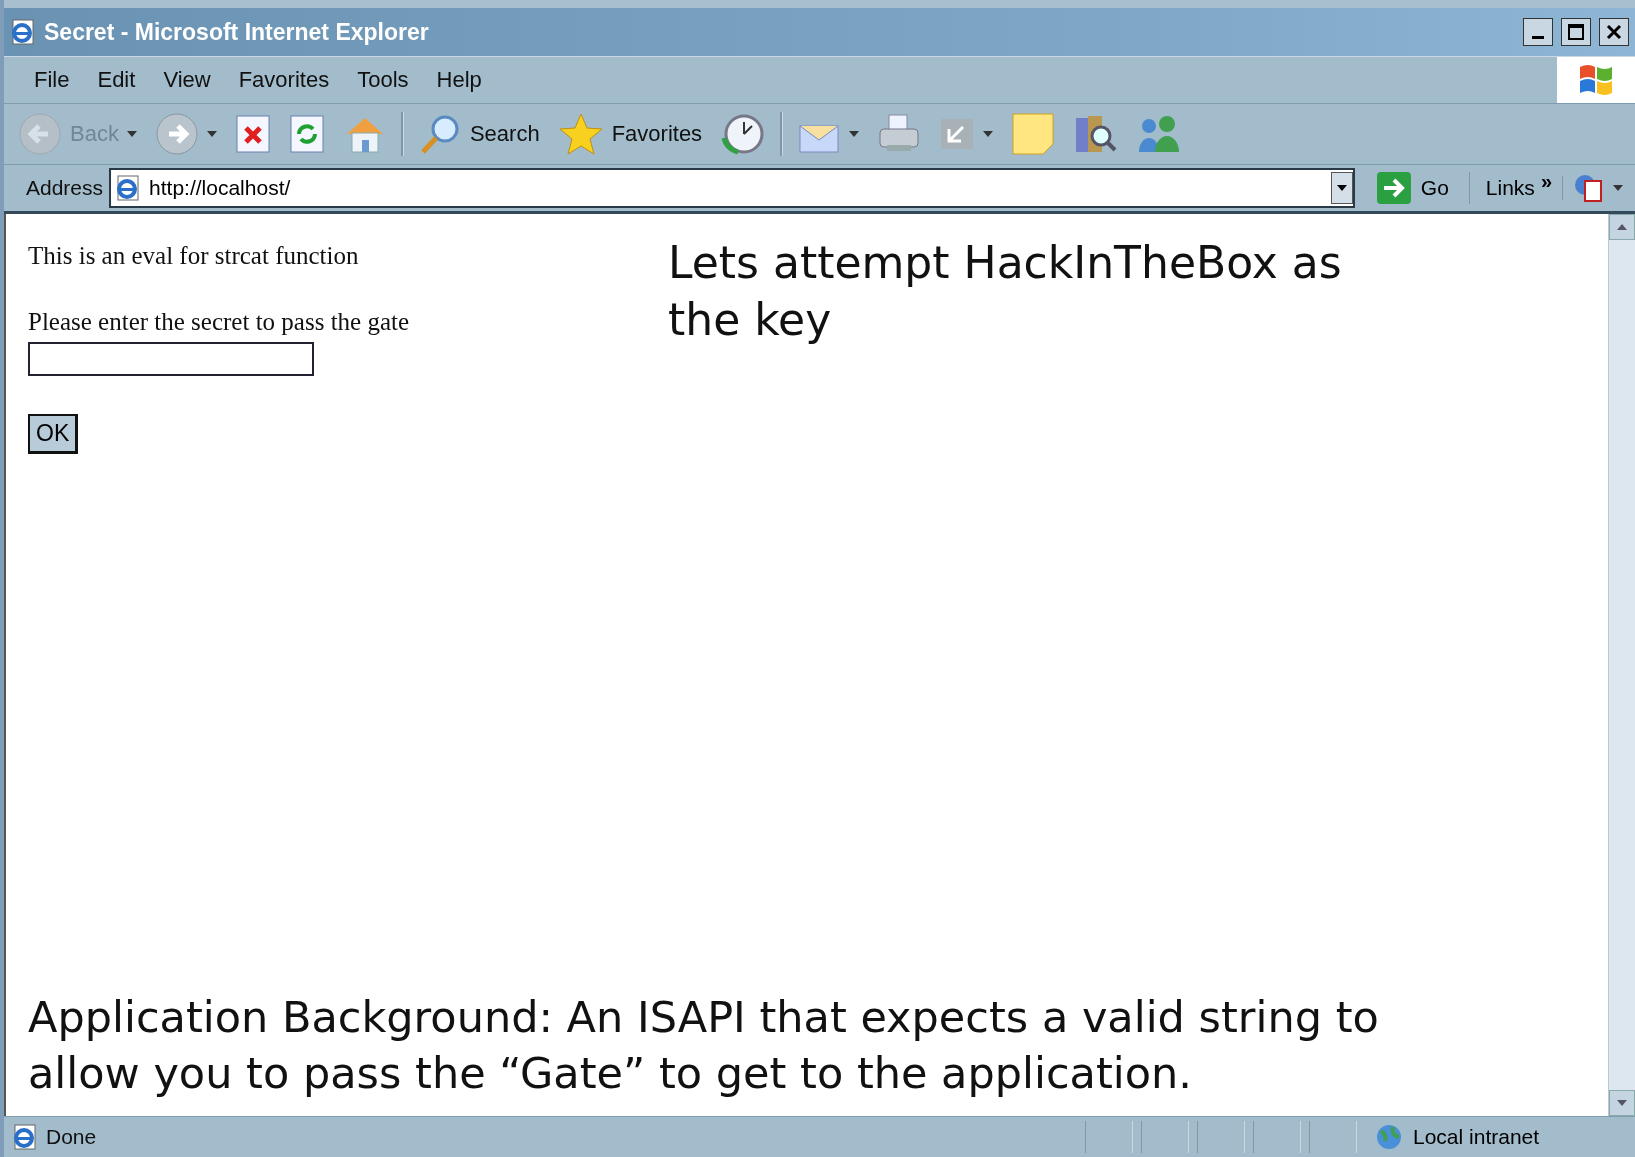 This screenshot has width=1635, height=1157. I want to click on scroll-up-button, so click(1622, 227).